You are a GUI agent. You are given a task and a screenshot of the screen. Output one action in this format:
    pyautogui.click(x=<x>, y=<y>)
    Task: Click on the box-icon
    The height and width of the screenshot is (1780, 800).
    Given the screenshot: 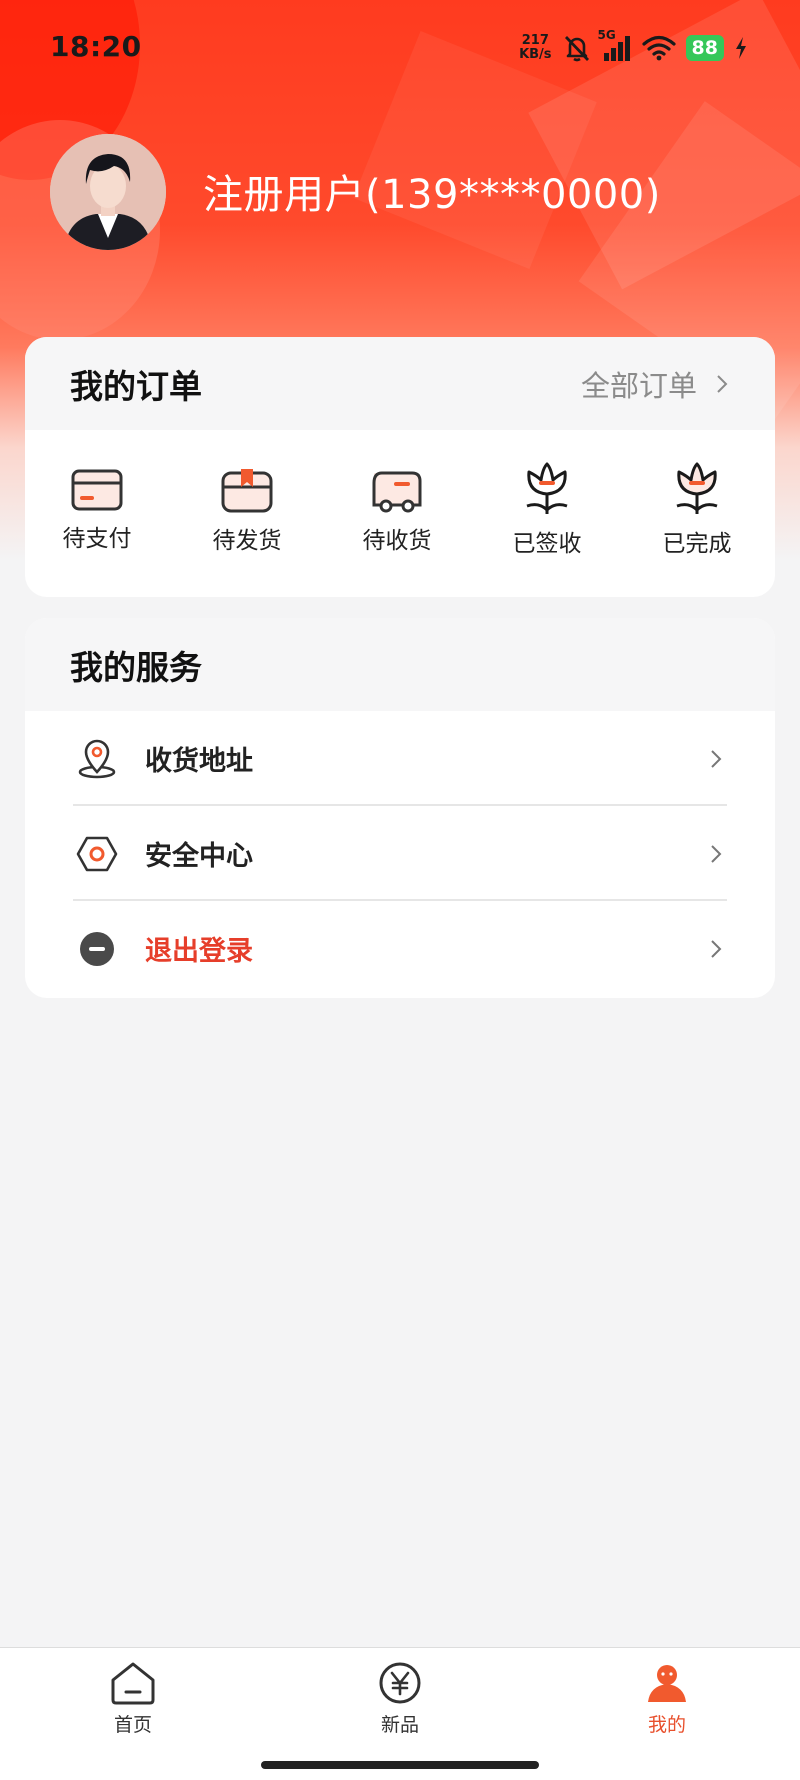 What is the action you would take?
    pyautogui.click(x=247, y=491)
    